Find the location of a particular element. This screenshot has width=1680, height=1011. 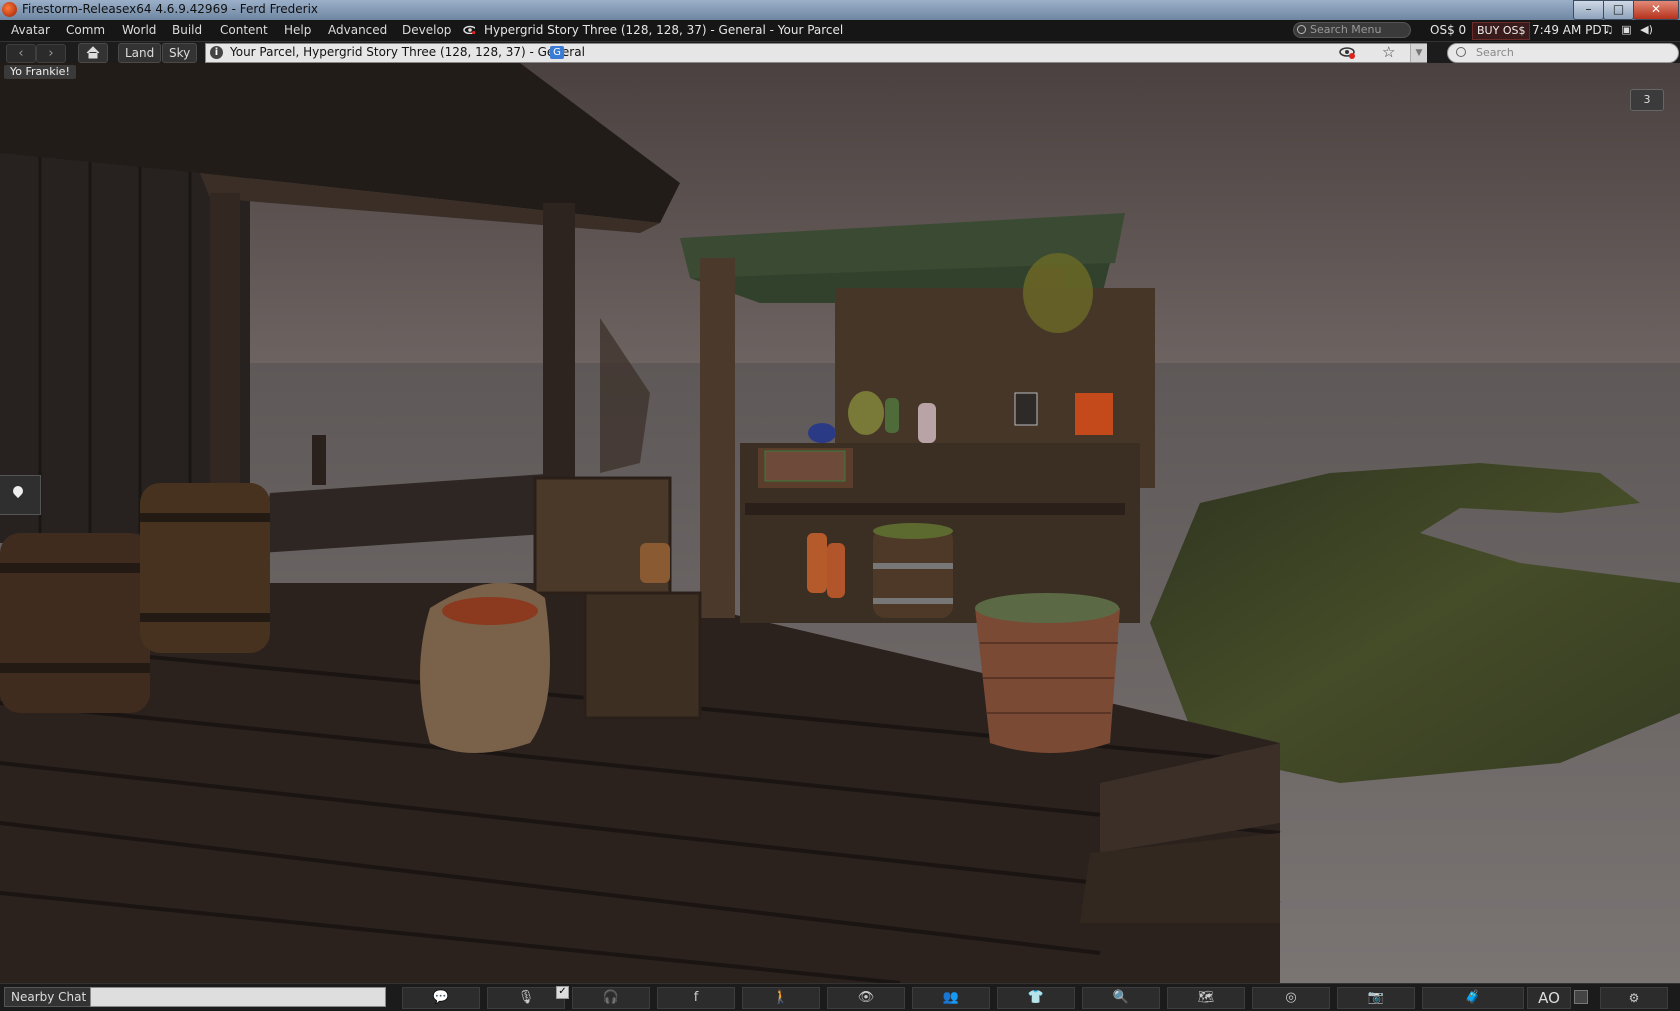

quick-prefs-button: ⚙ is located at coordinates (1634, 998).